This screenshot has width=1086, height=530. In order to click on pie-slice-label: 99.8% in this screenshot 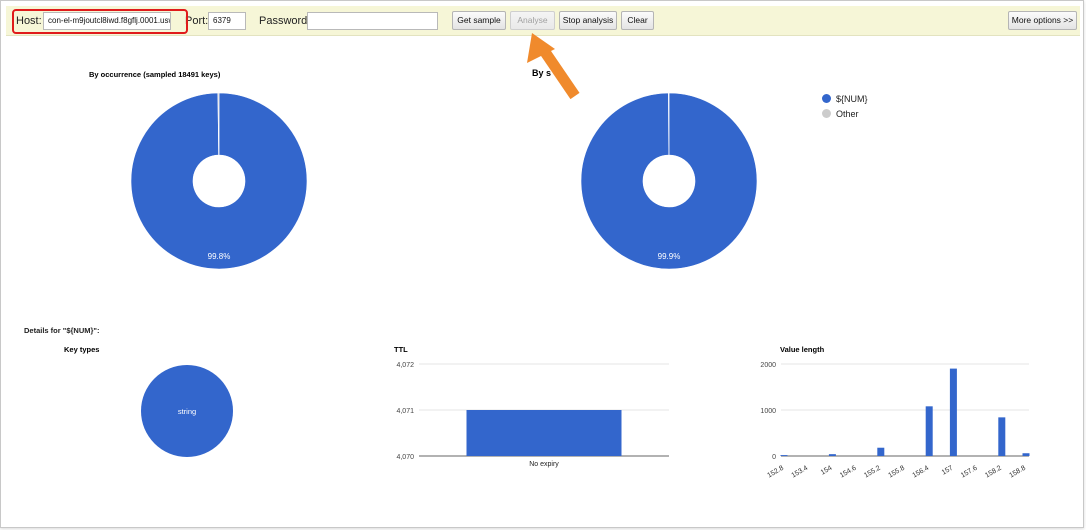, I will do `click(219, 256)`.